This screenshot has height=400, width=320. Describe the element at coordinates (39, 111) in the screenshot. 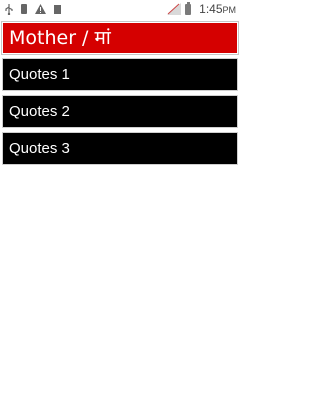

I see `list-item-label: Quotes 2` at that location.